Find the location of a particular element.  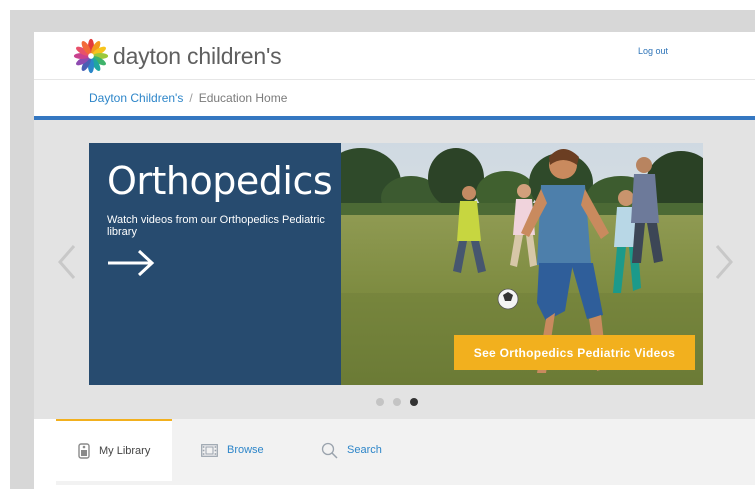

breadcrumb-trail: Dayton Children's / Education Home is located at coordinates (188, 98).